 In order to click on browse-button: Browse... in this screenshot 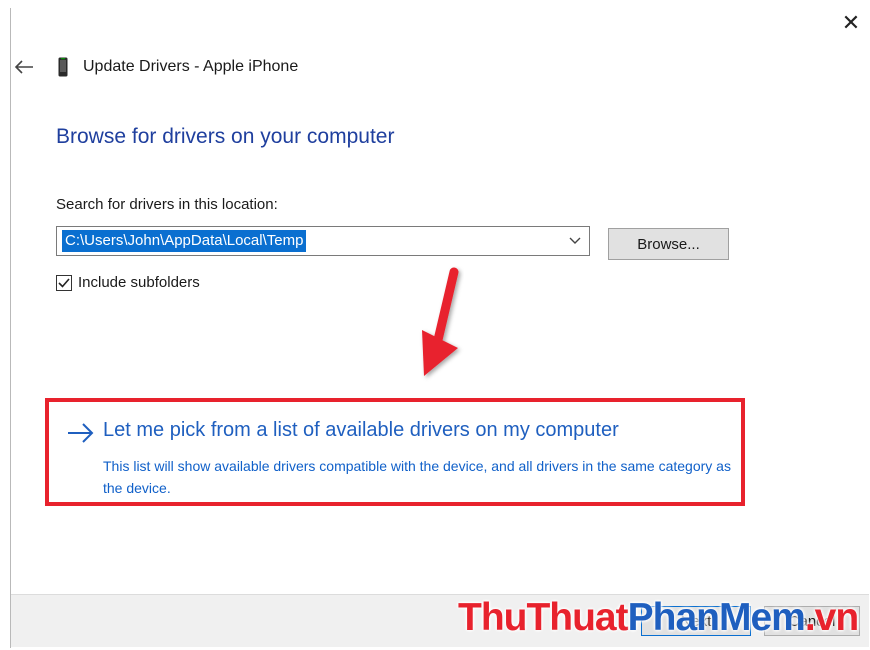, I will do `click(668, 244)`.